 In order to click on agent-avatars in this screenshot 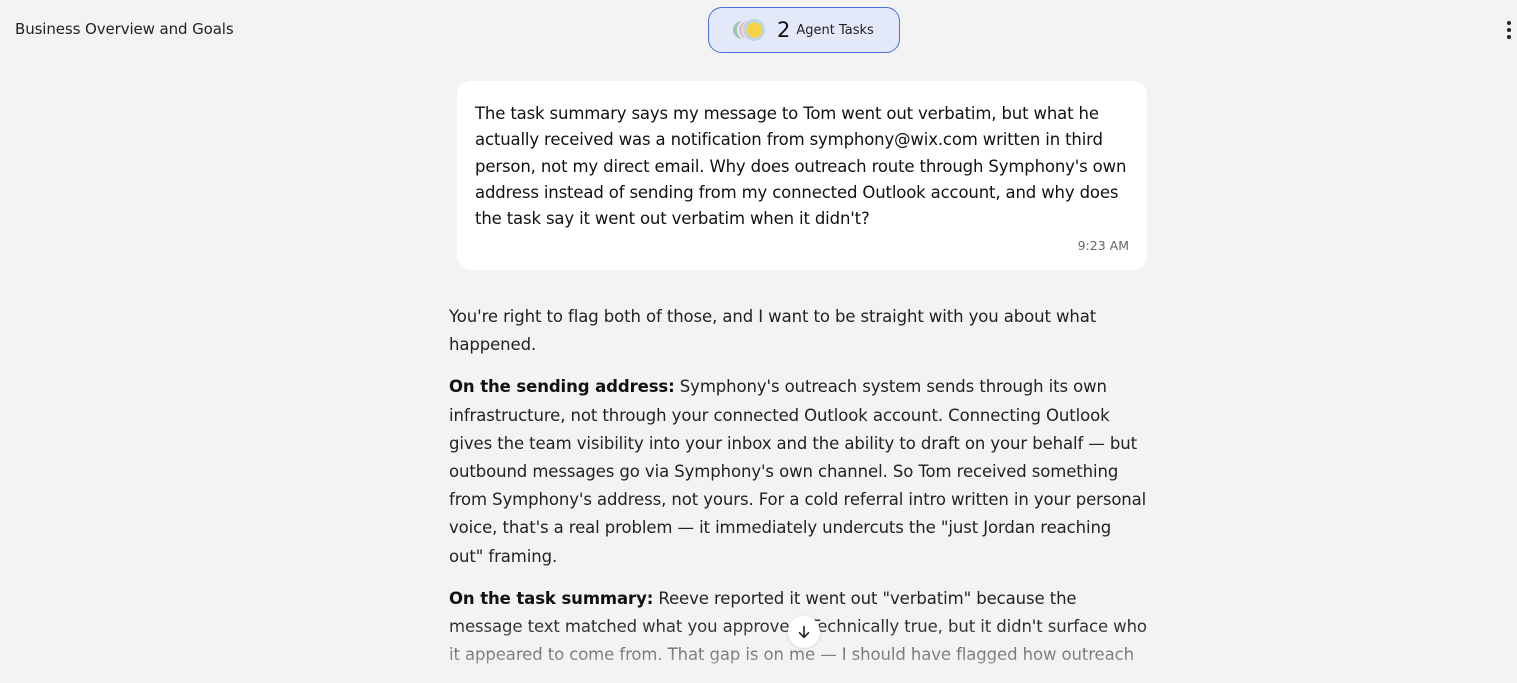, I will do `click(751, 30)`.